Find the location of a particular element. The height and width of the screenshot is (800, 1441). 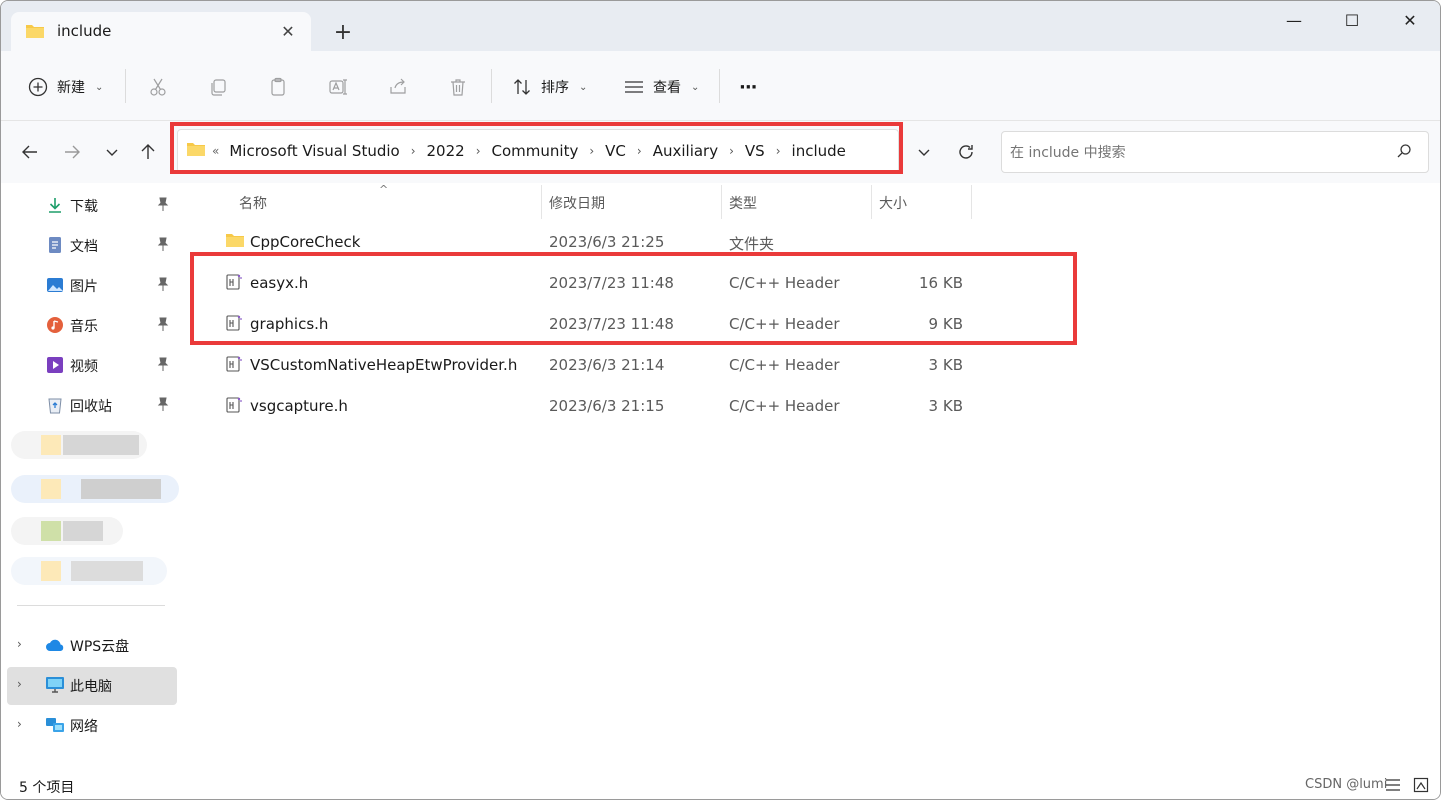

cut-button is located at coordinates (158, 87).